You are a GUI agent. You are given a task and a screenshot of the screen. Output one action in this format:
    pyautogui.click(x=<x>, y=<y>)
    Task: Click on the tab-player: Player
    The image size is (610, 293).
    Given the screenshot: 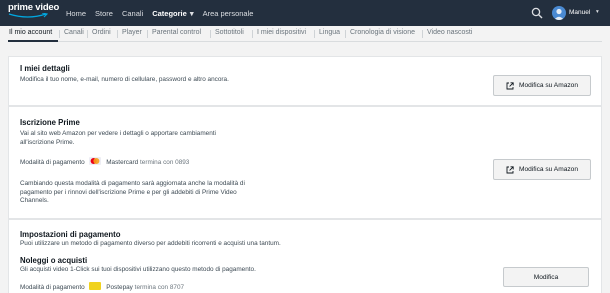 What is the action you would take?
    pyautogui.click(x=132, y=32)
    